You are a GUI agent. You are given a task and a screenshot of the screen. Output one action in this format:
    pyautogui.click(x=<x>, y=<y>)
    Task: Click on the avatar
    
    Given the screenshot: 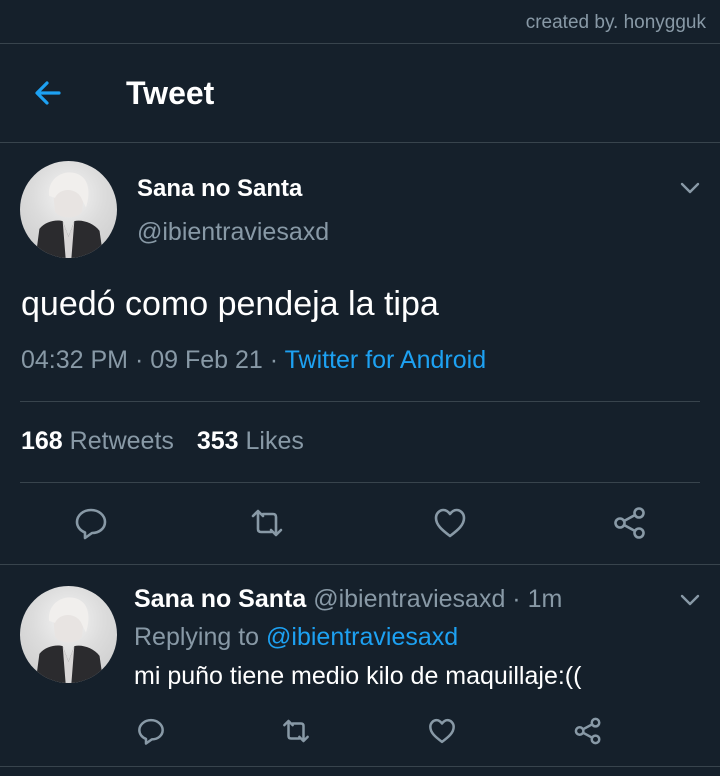 What is the action you would take?
    pyautogui.click(x=68, y=209)
    